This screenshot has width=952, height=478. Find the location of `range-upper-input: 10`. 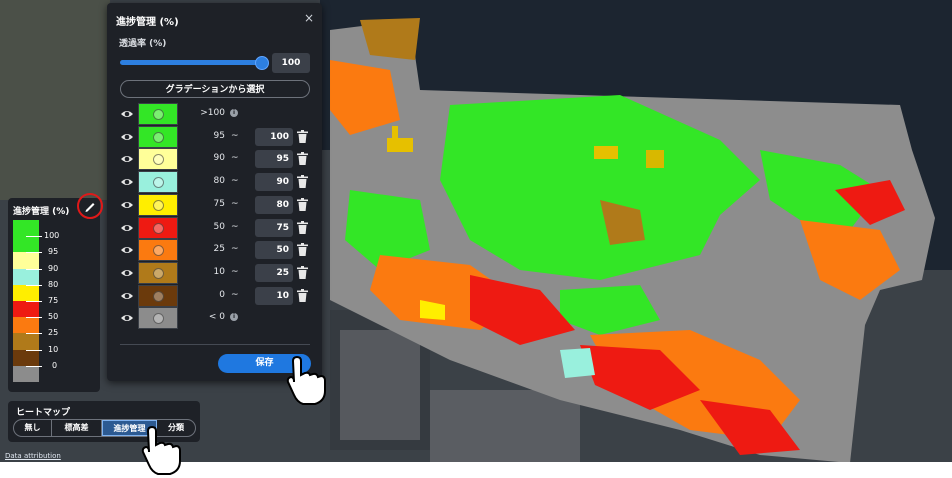

range-upper-input: 10 is located at coordinates (274, 295).